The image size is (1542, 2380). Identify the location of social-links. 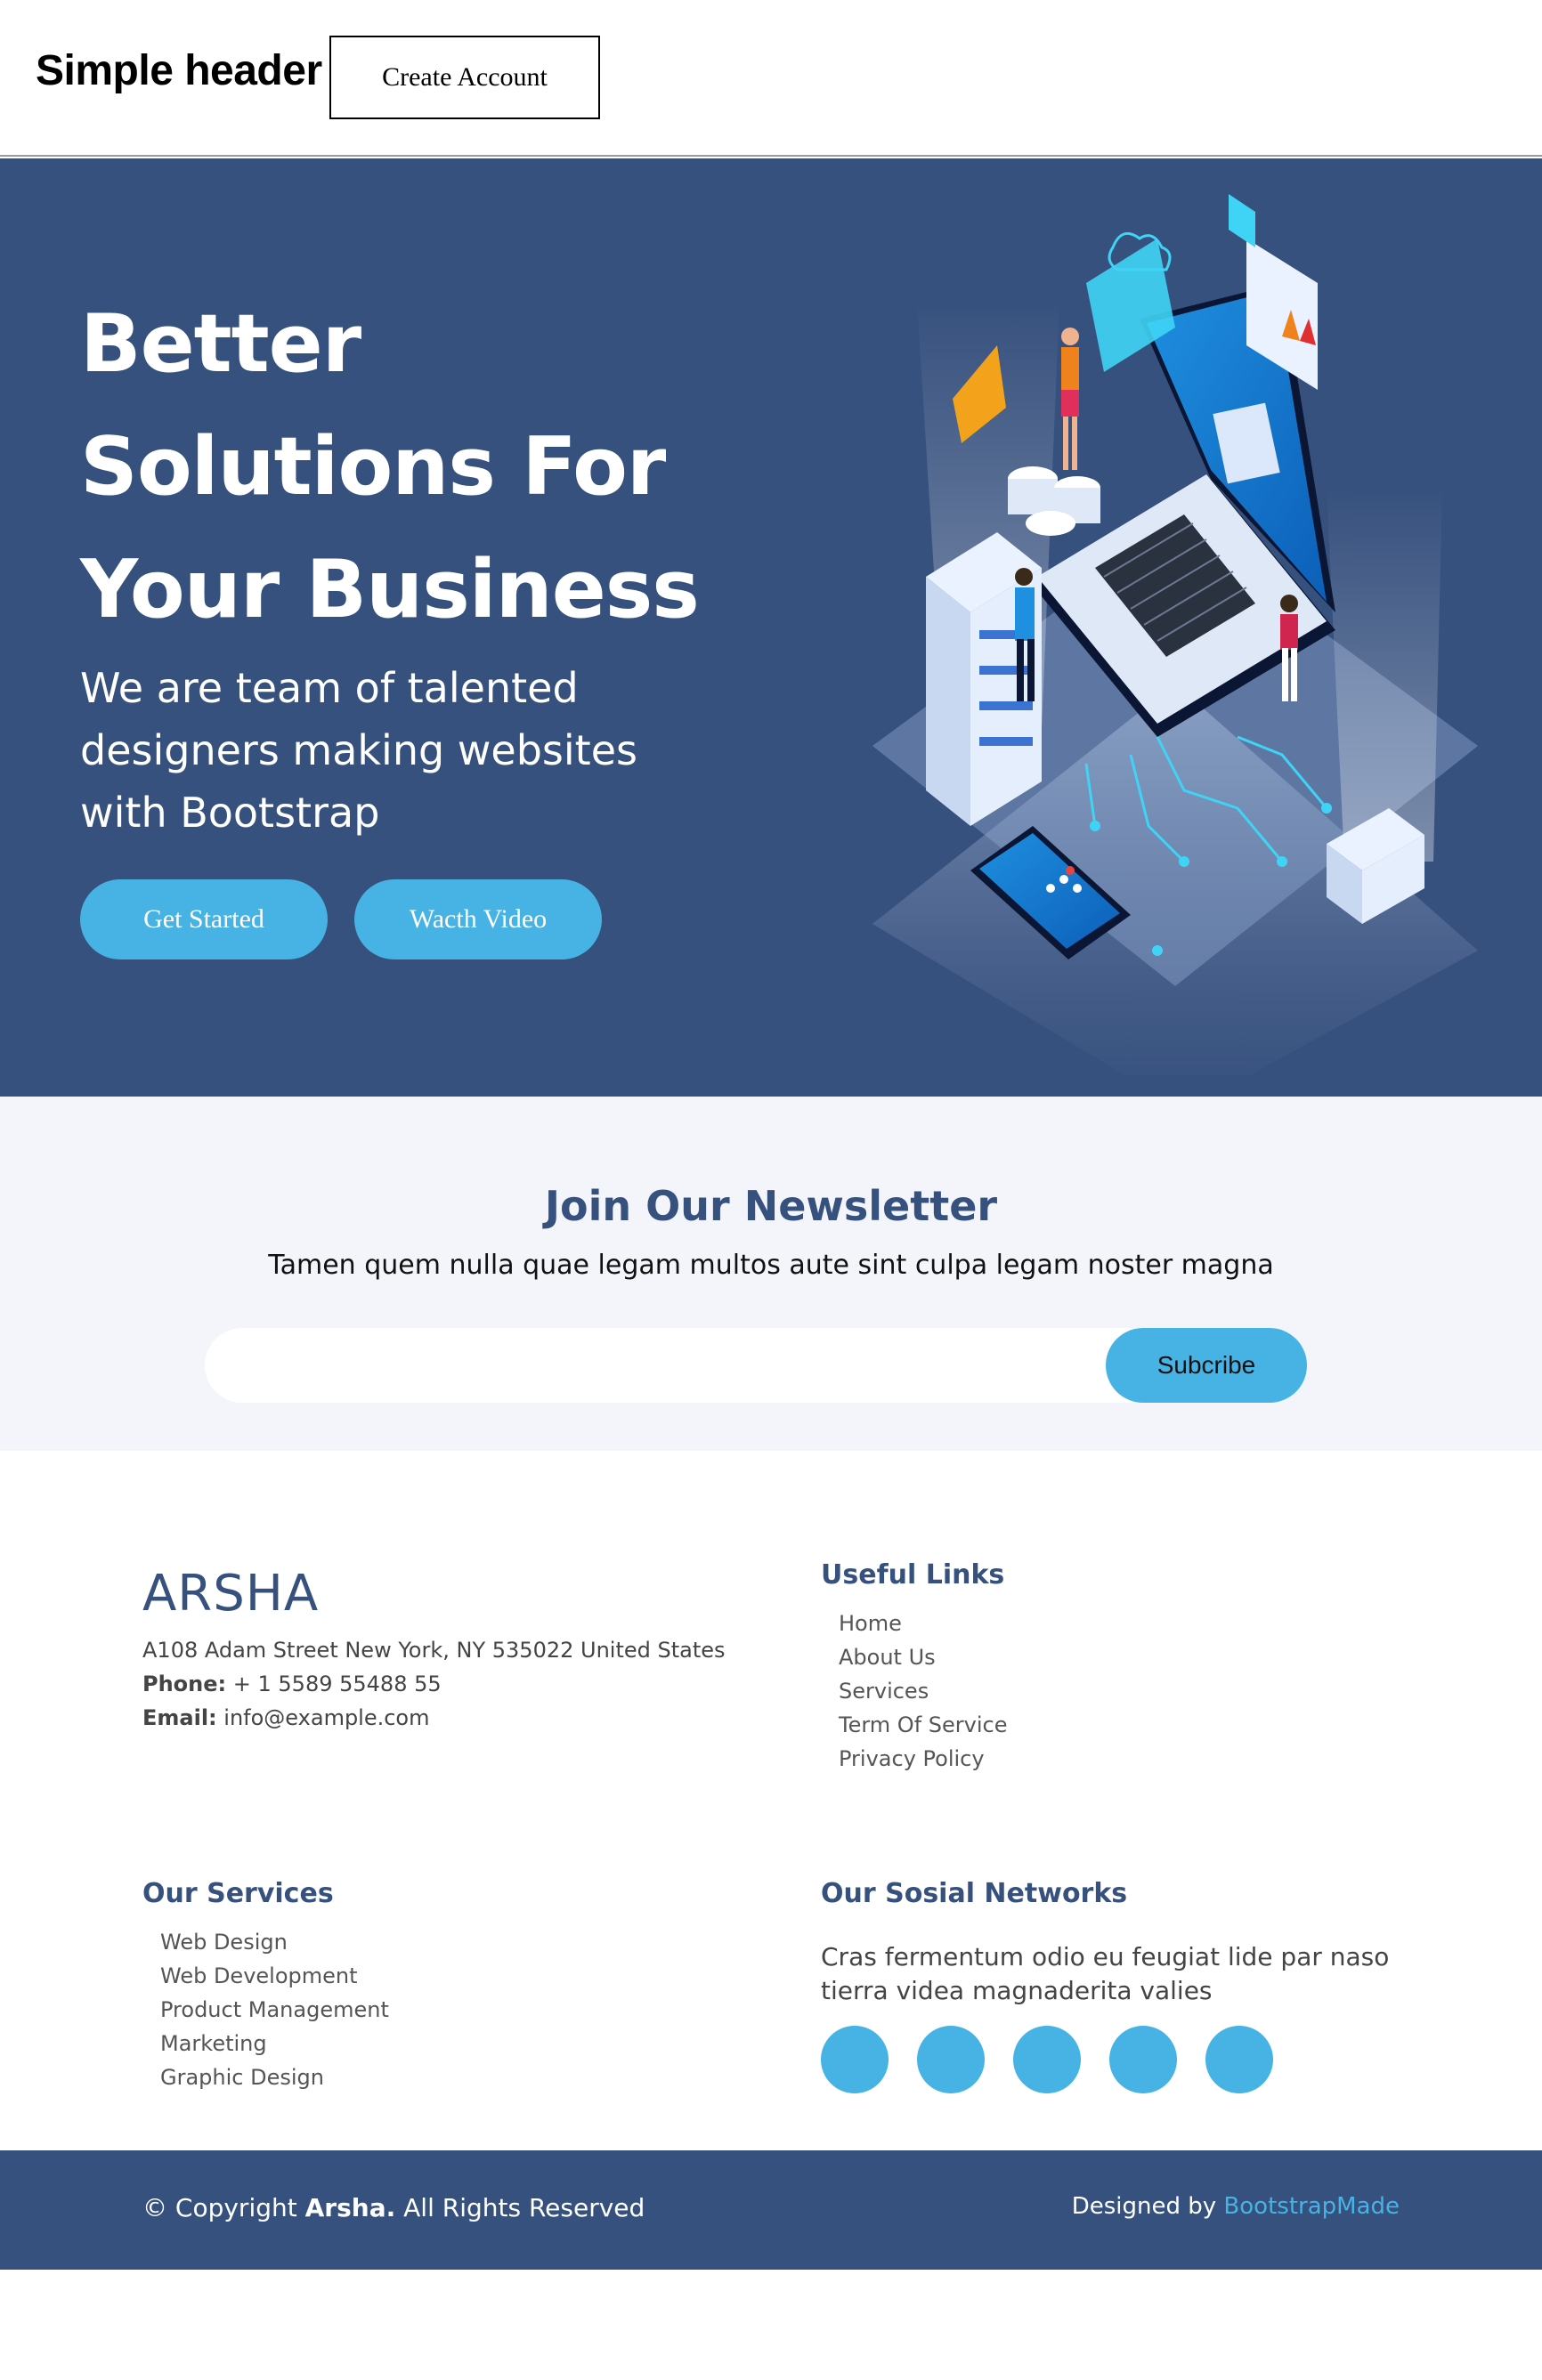
(1062, 2059).